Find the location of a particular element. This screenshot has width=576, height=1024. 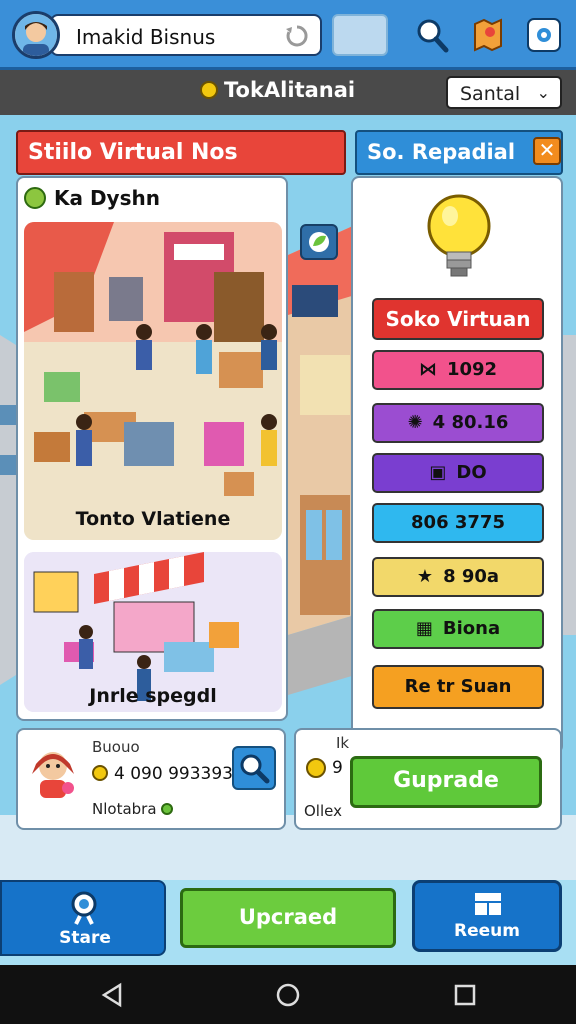

close-icon: ✕ is located at coordinates (547, 150).